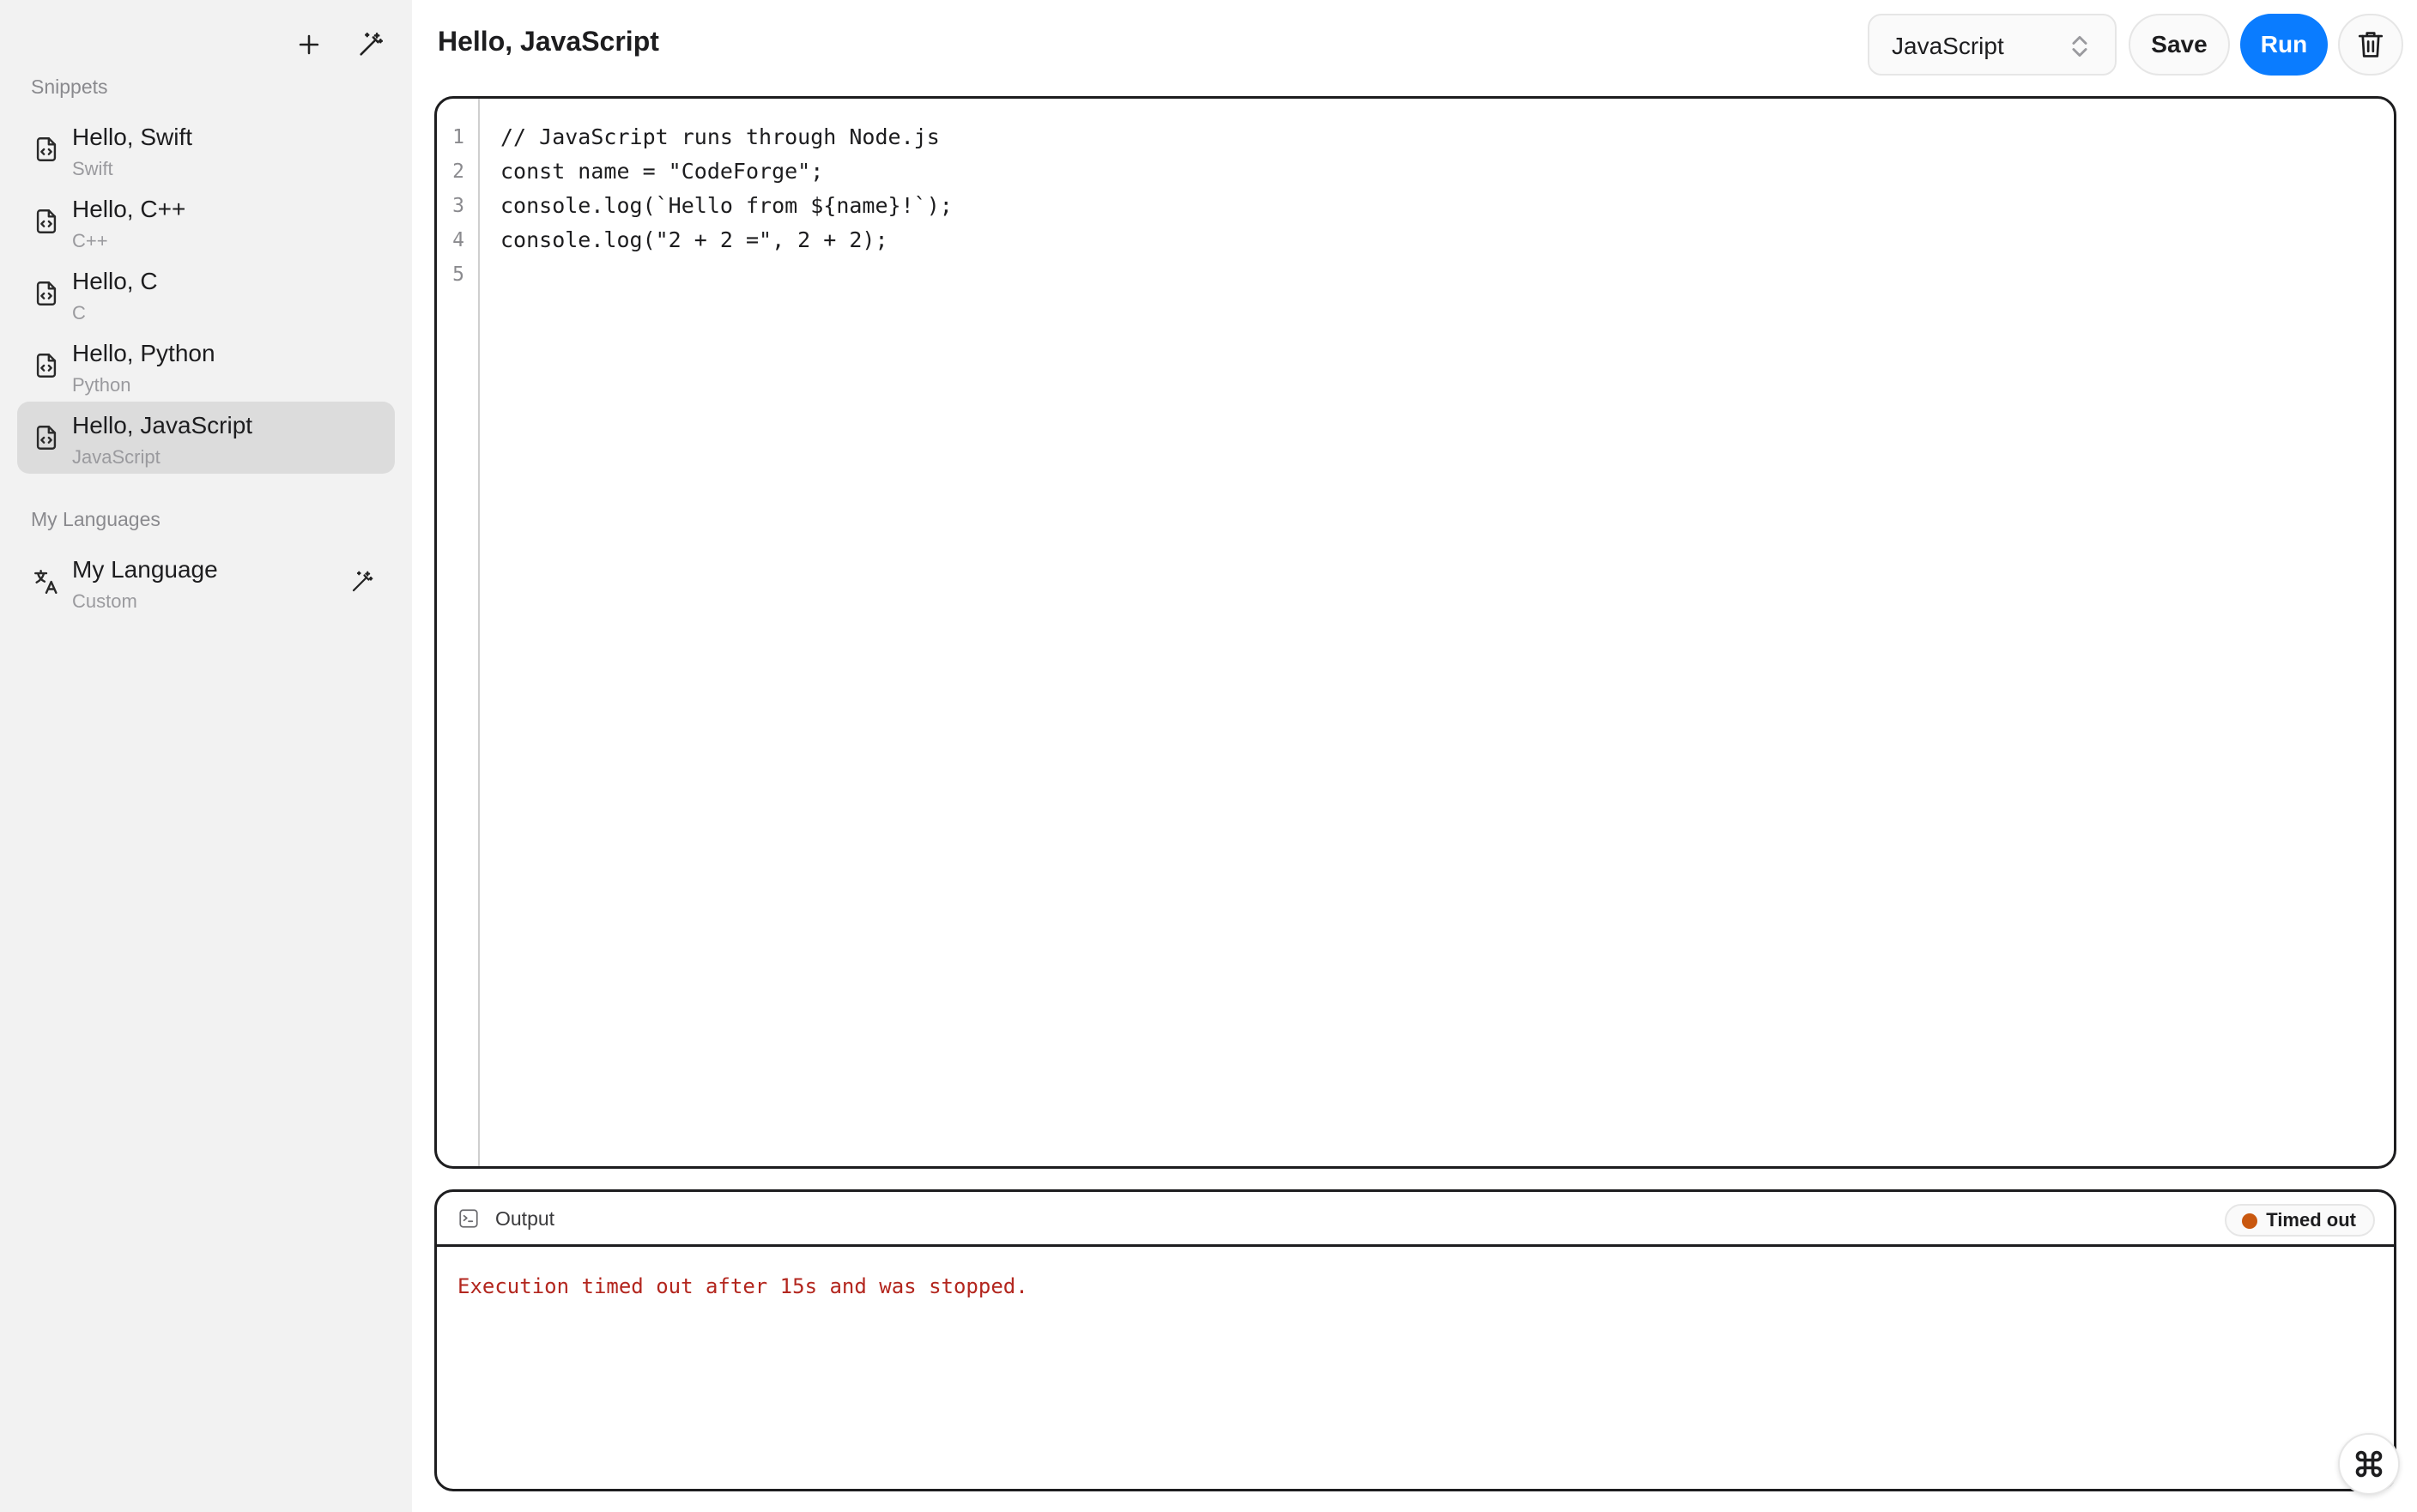 The image size is (2417, 1512). What do you see at coordinates (458, 206) in the screenshot?
I see `line-number: 3` at bounding box center [458, 206].